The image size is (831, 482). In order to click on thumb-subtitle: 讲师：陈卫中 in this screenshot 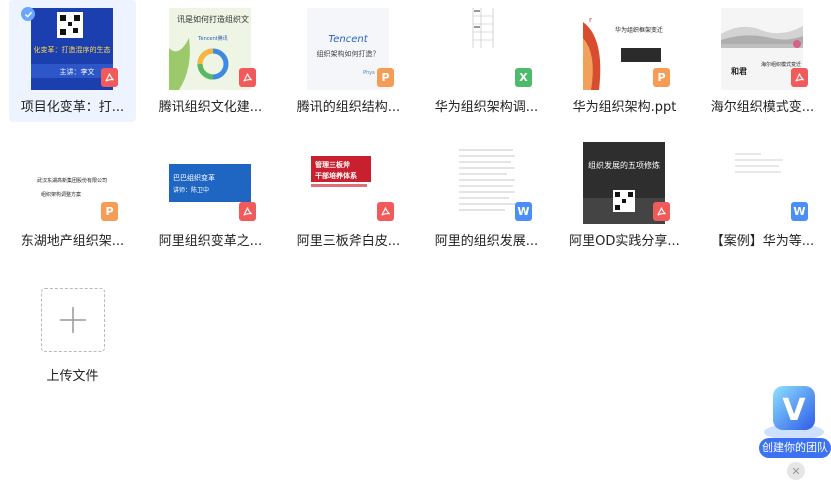, I will do `click(191, 190)`.